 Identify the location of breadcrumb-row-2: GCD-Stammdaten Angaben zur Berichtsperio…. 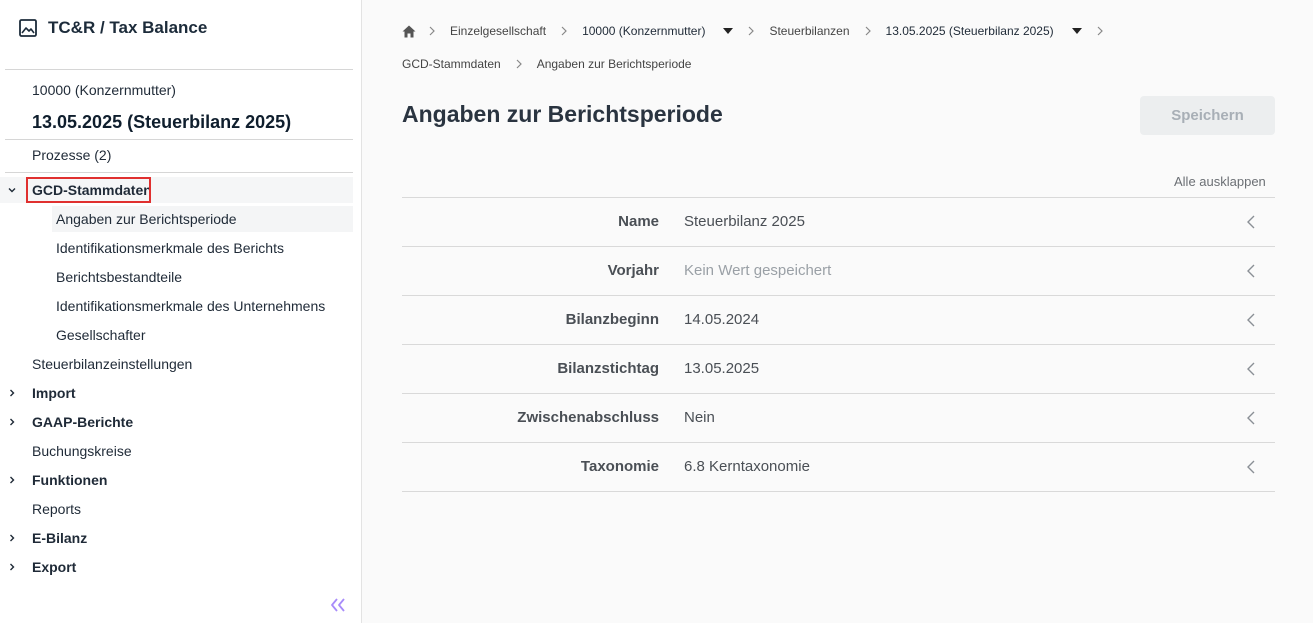
(550, 64).